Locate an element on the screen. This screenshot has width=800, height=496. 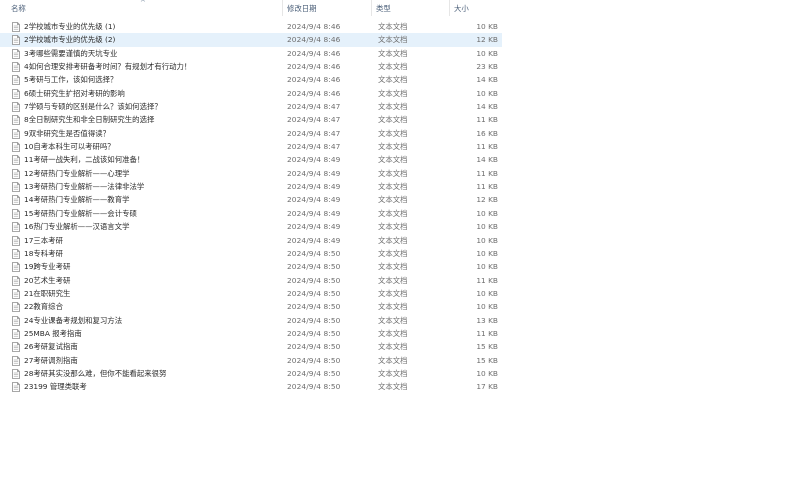
column-header-date: 修改日期 is located at coordinates (327, 8).